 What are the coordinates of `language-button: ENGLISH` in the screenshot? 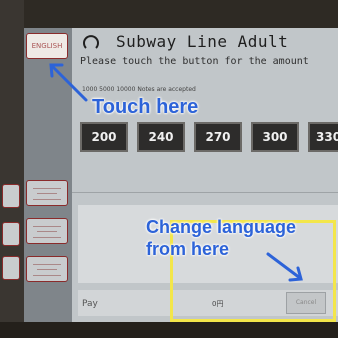 It's located at (47, 46).